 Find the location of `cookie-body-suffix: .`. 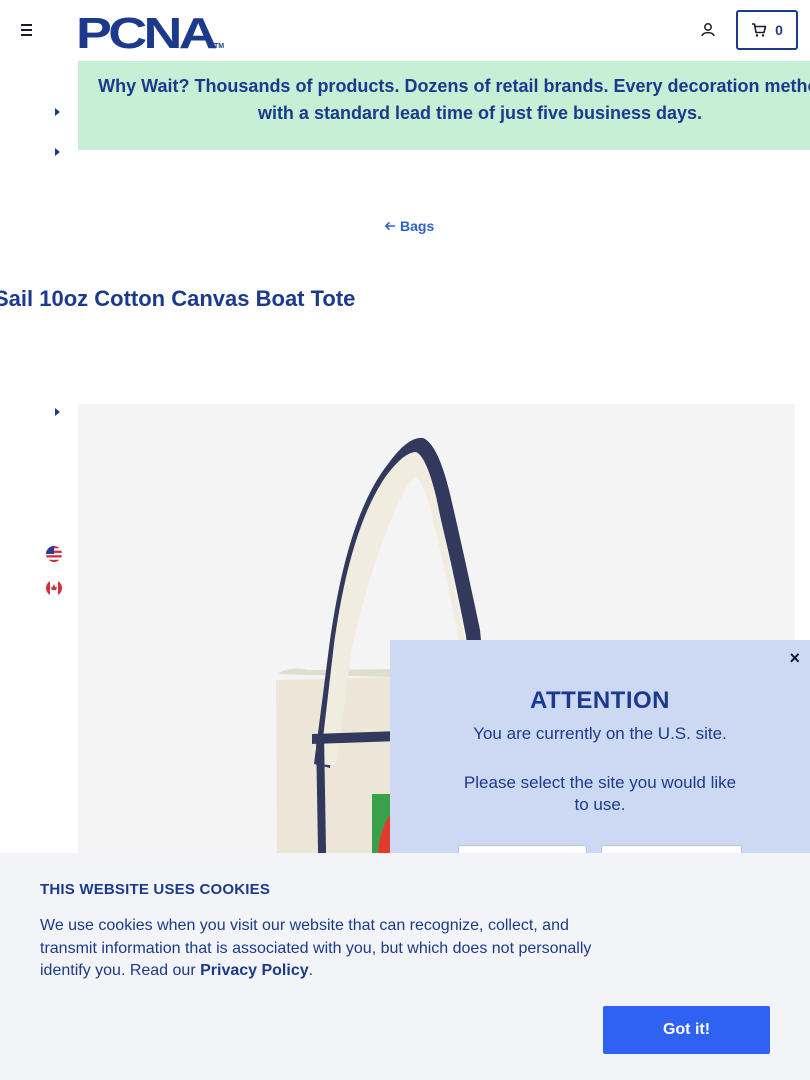

cookie-body-suffix: . is located at coordinates (311, 970).